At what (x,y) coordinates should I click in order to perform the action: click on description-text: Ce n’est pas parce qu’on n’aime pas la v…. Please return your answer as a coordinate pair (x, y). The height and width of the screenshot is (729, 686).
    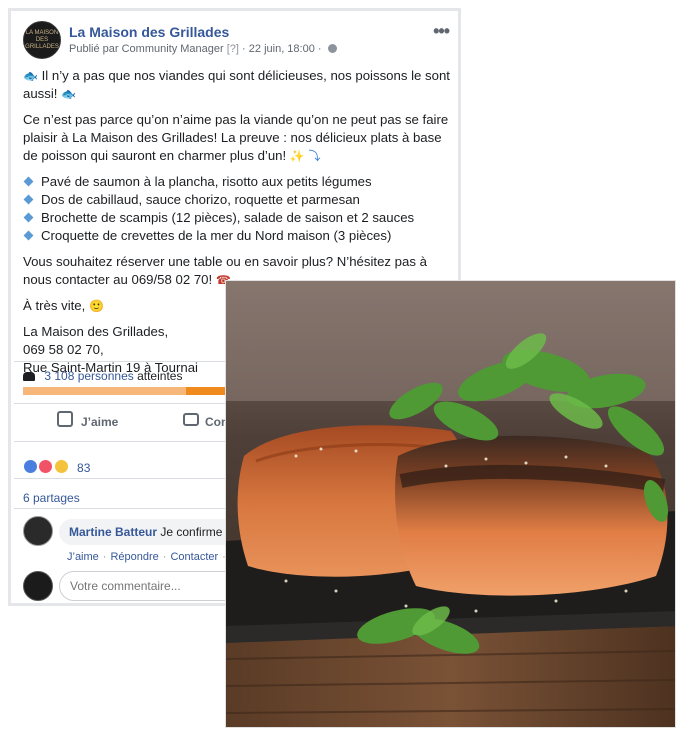
    Looking at the image, I should click on (236, 137).